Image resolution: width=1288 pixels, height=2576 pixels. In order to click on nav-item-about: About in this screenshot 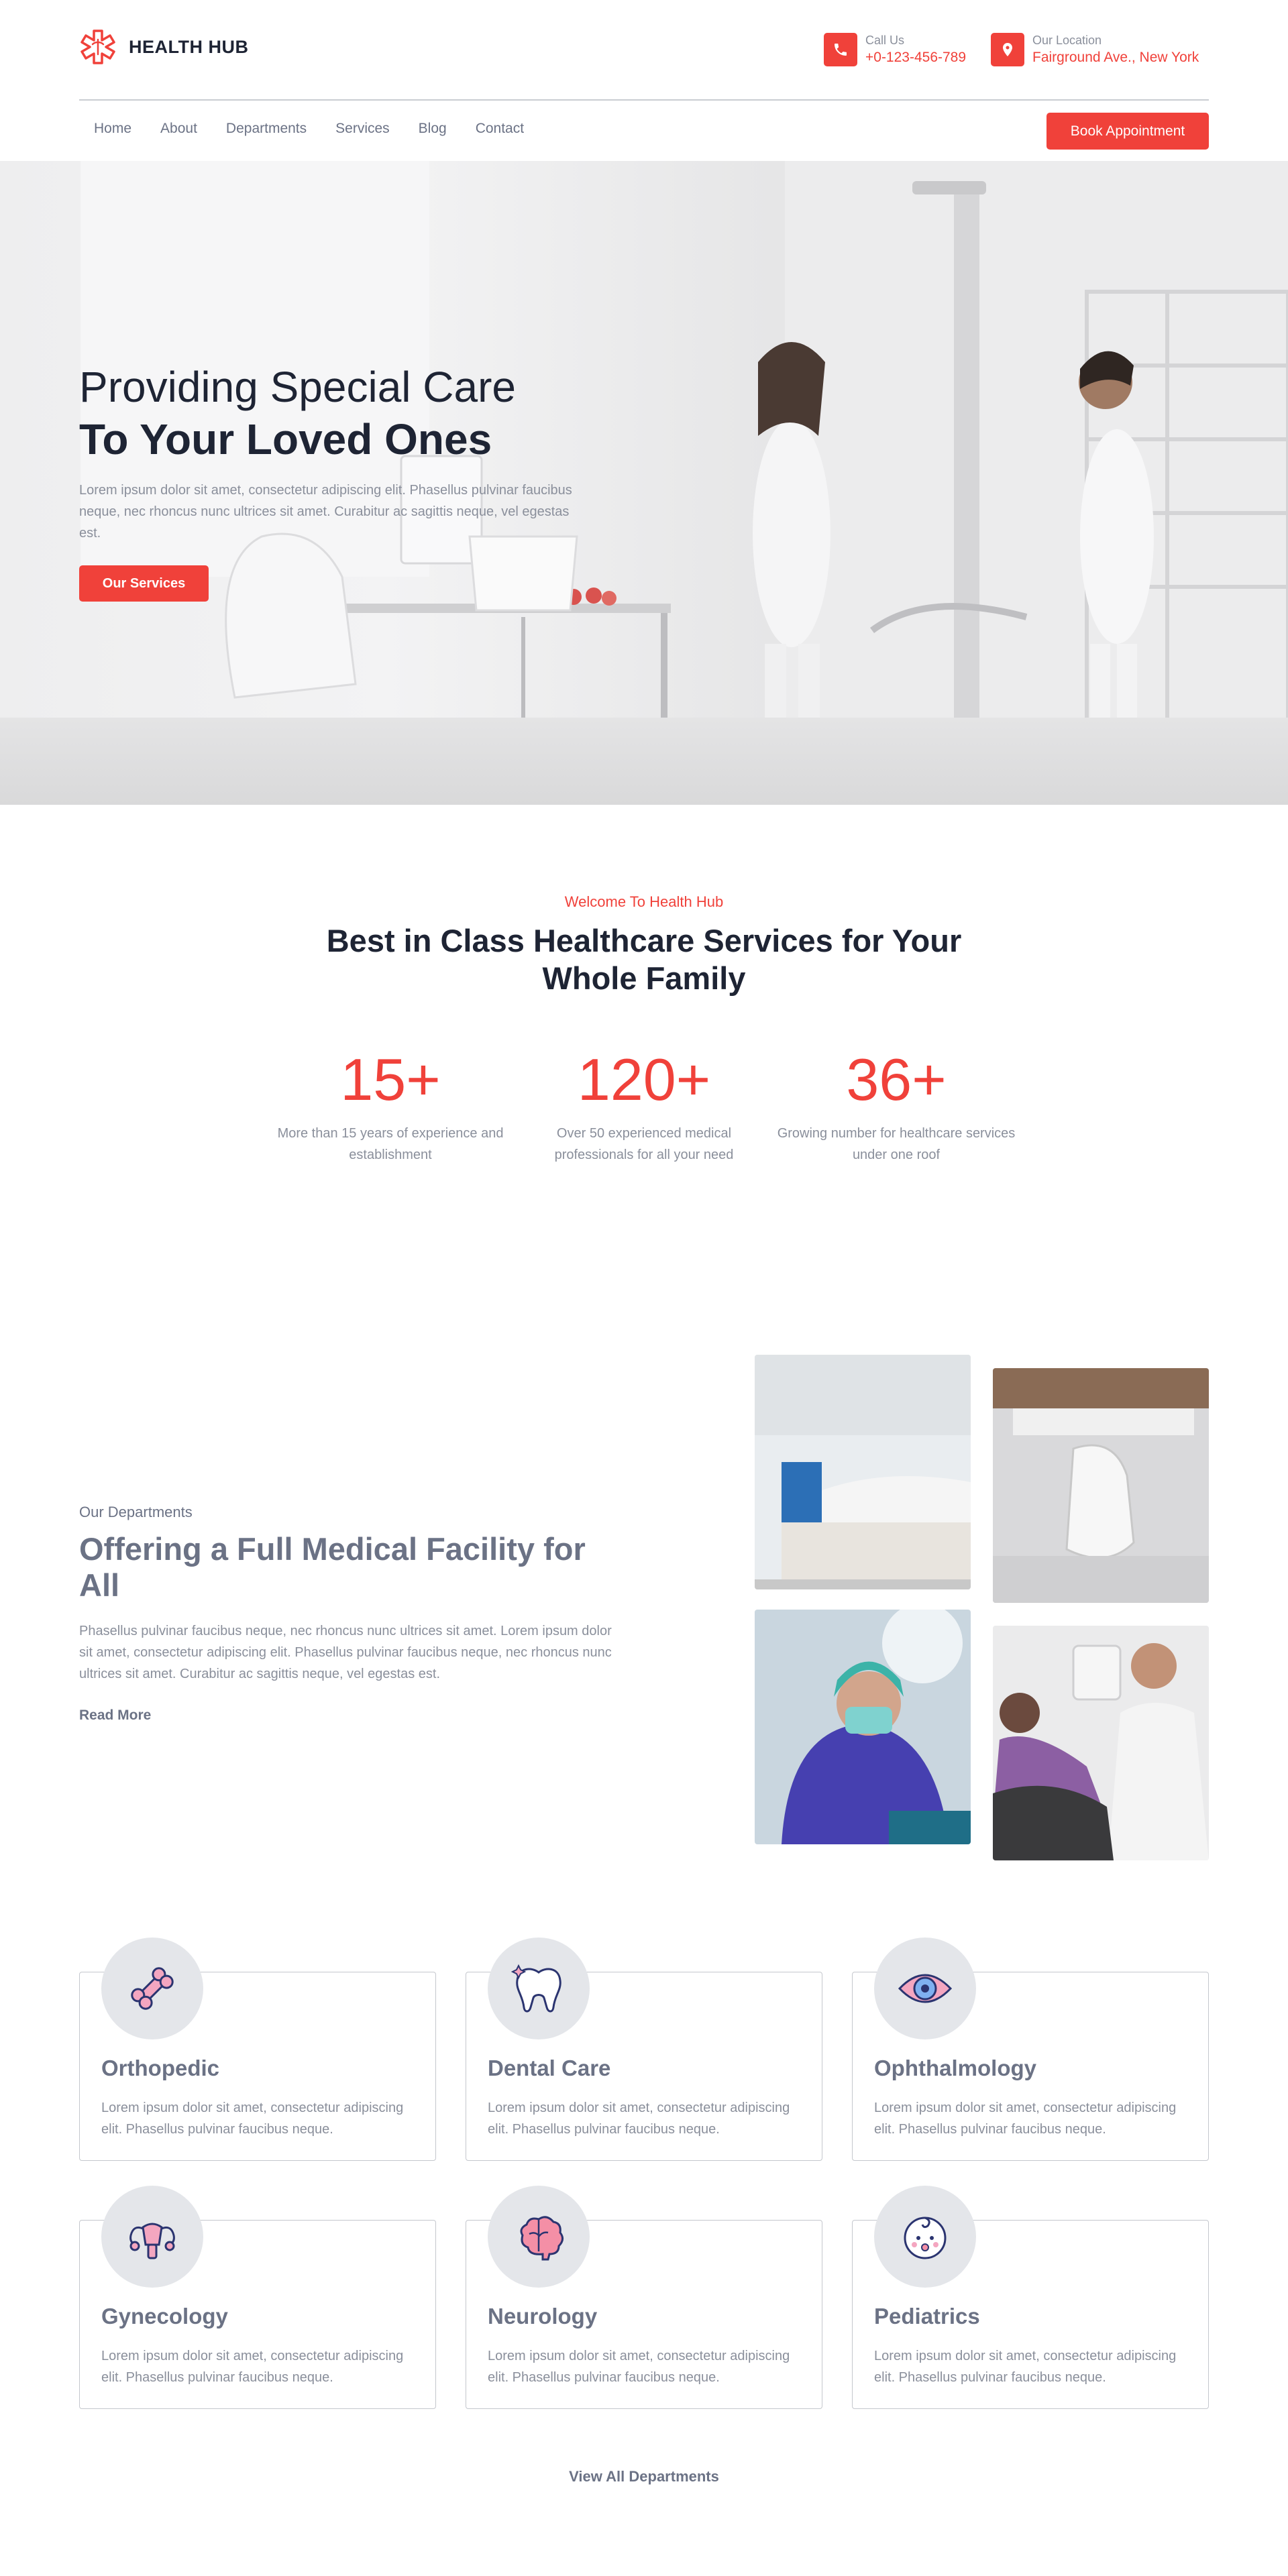, I will do `click(178, 129)`.